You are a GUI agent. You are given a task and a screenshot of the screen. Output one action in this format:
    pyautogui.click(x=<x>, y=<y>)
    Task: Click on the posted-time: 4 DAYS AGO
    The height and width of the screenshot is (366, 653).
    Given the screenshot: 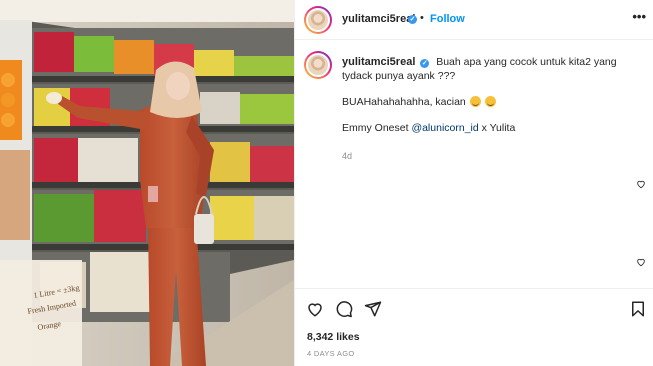 What is the action you would take?
    pyautogui.click(x=330, y=353)
    